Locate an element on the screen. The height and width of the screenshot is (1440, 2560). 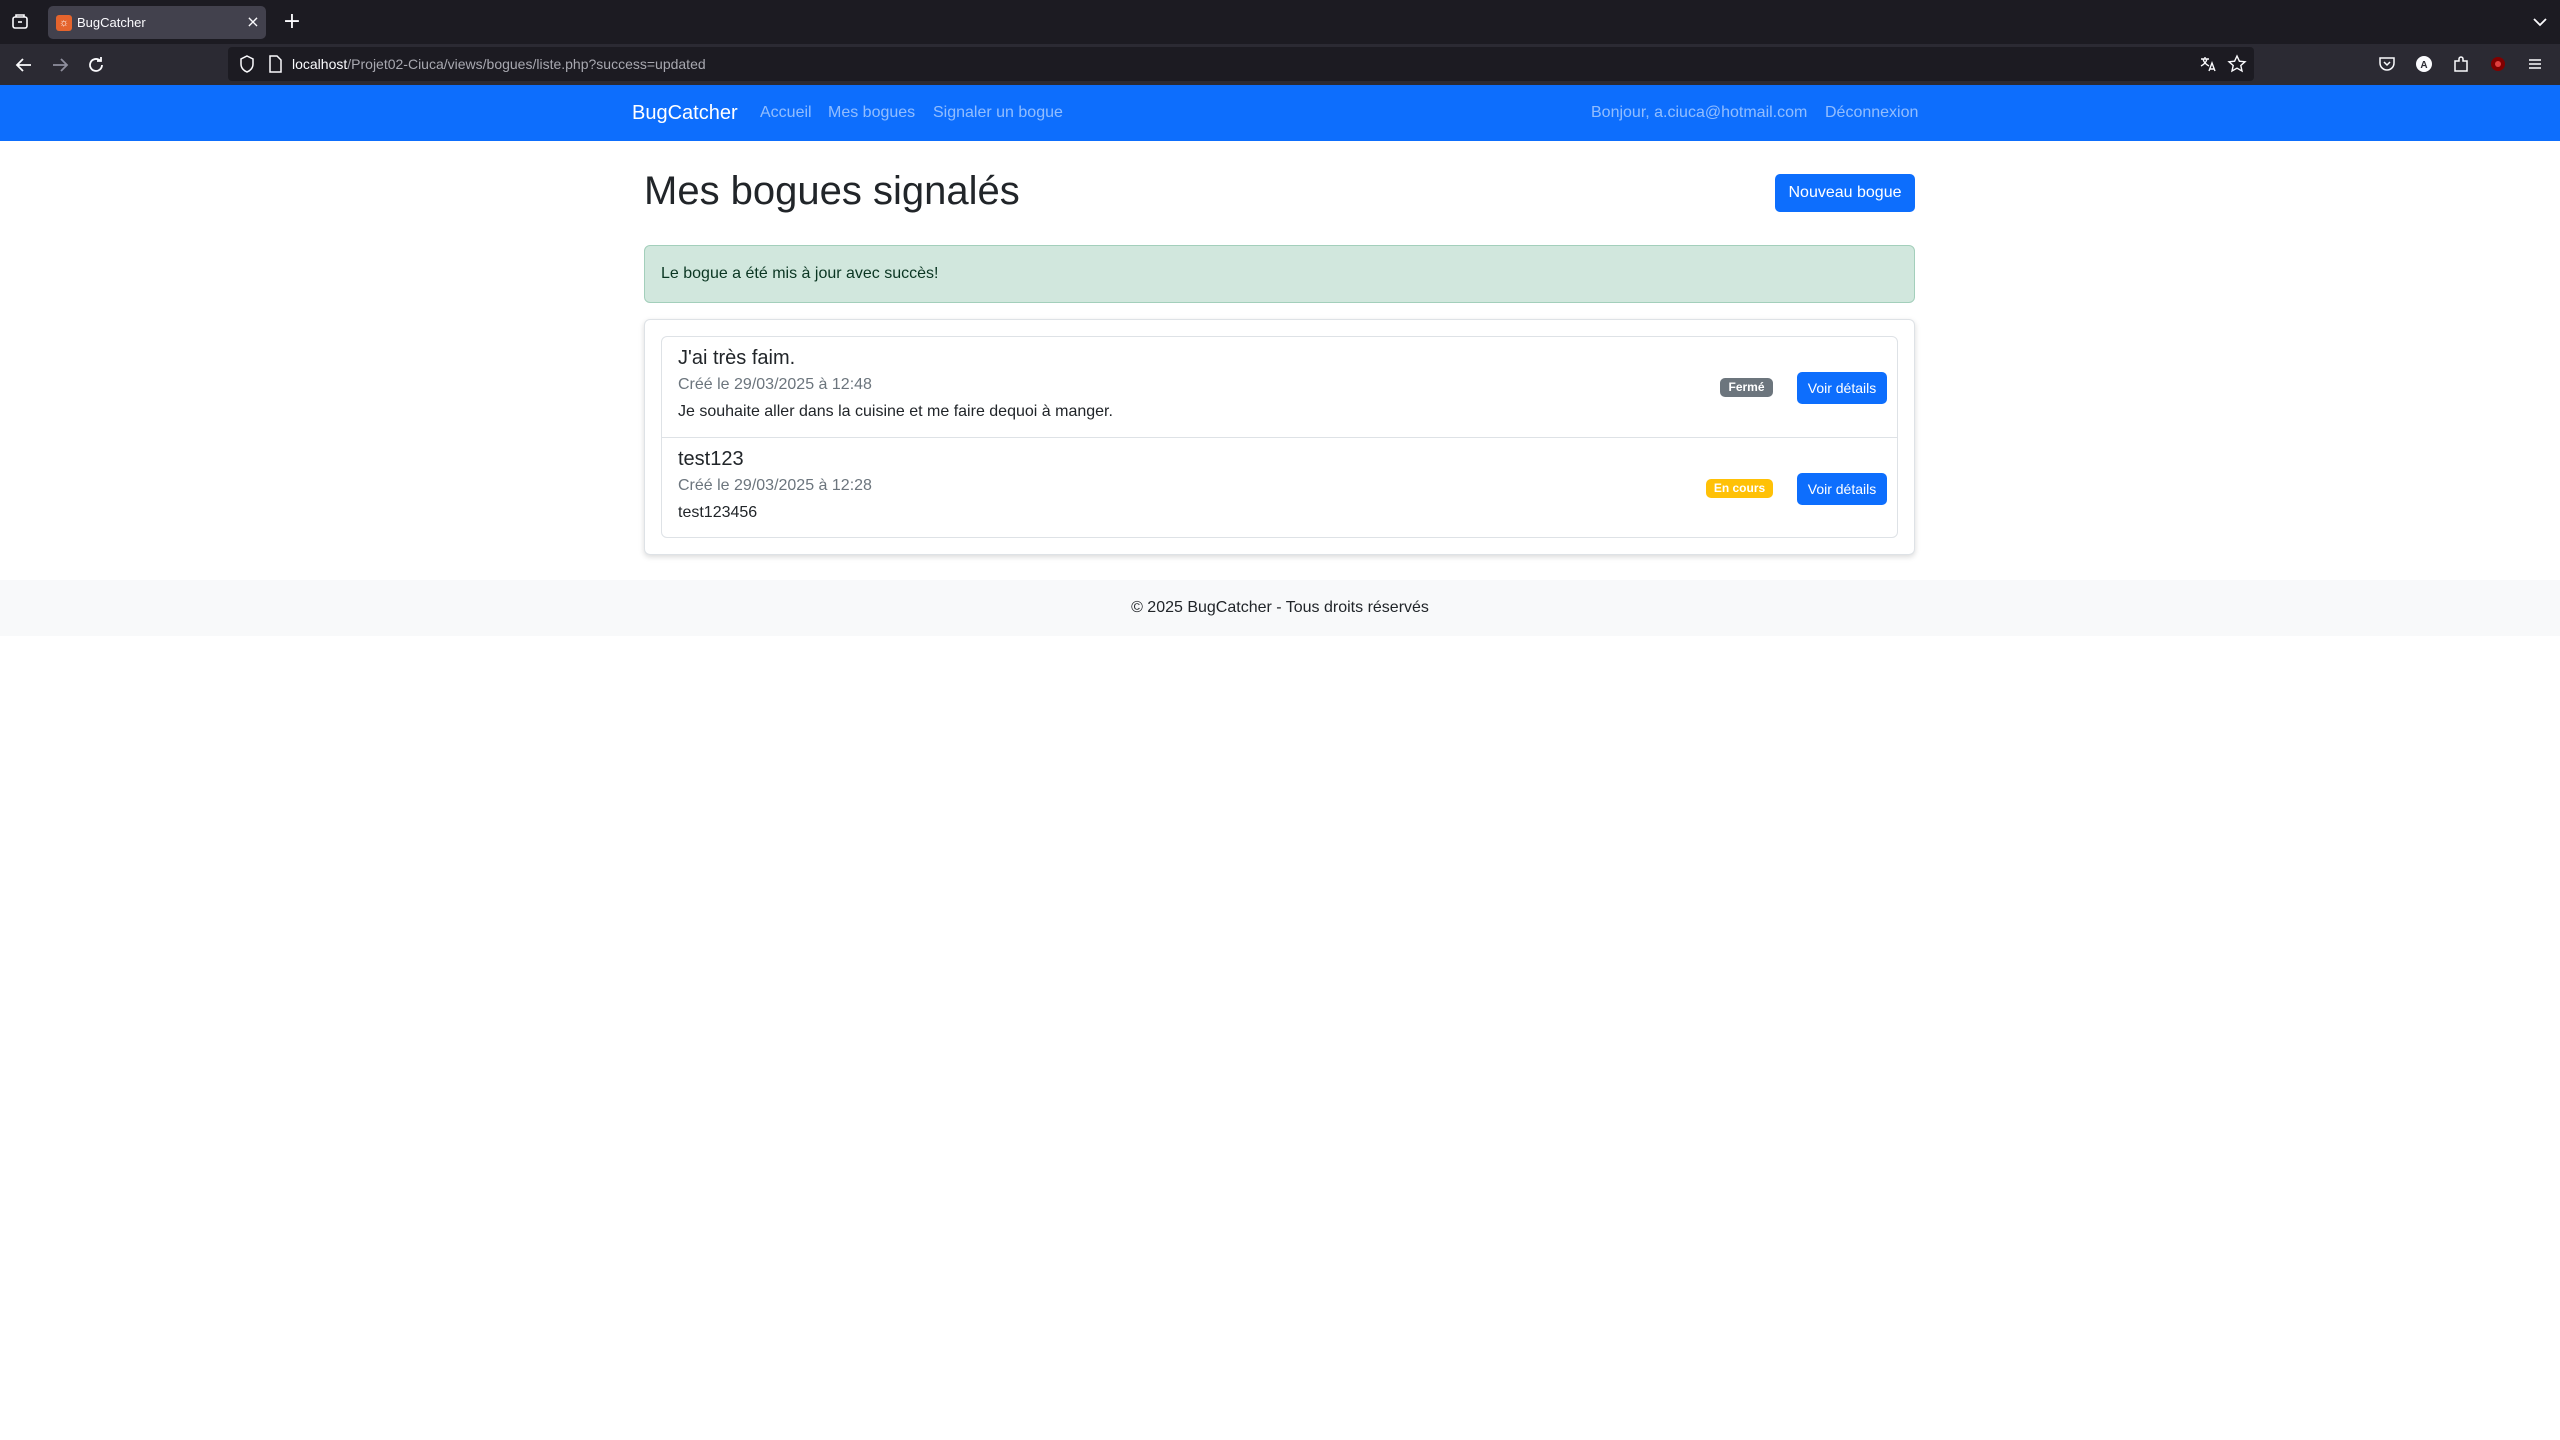
extensions-icon is located at coordinates (2461, 64).